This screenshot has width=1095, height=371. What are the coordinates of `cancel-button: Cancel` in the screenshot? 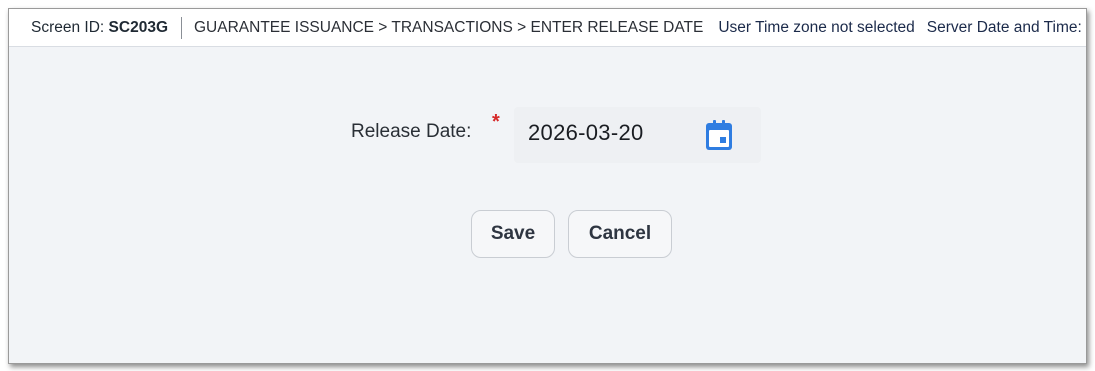 It's located at (620, 234).